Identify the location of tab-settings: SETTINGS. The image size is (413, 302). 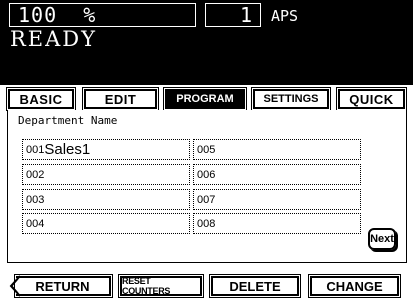
(291, 99).